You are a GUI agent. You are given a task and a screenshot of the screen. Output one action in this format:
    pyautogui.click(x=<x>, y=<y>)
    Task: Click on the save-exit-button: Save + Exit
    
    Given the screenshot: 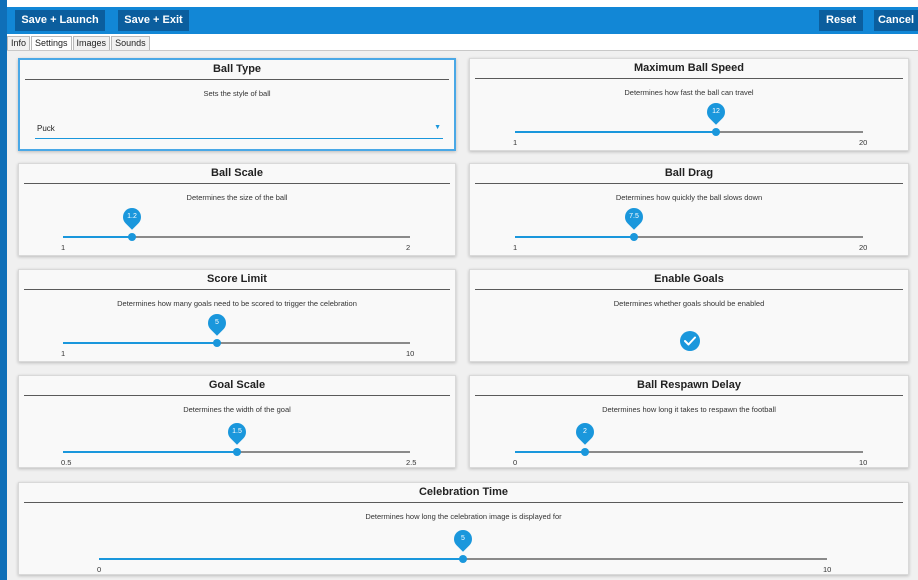 What is the action you would take?
    pyautogui.click(x=153, y=20)
    